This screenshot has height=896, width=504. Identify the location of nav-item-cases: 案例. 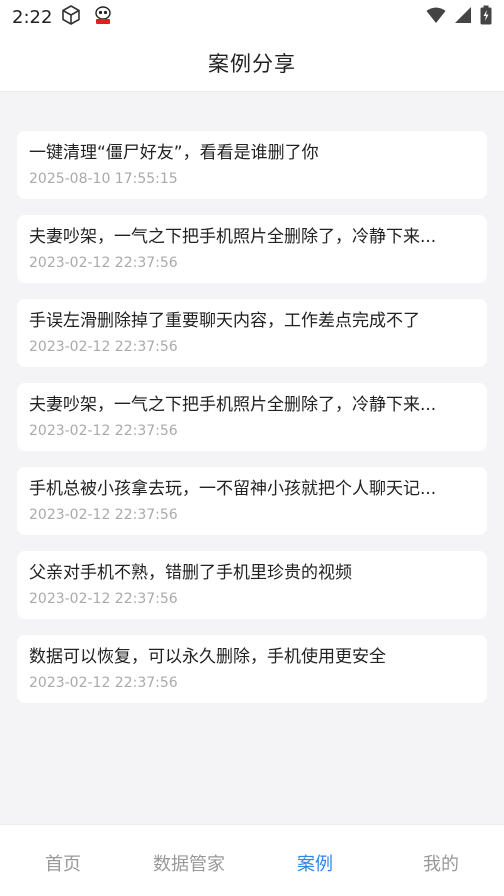
(315, 861).